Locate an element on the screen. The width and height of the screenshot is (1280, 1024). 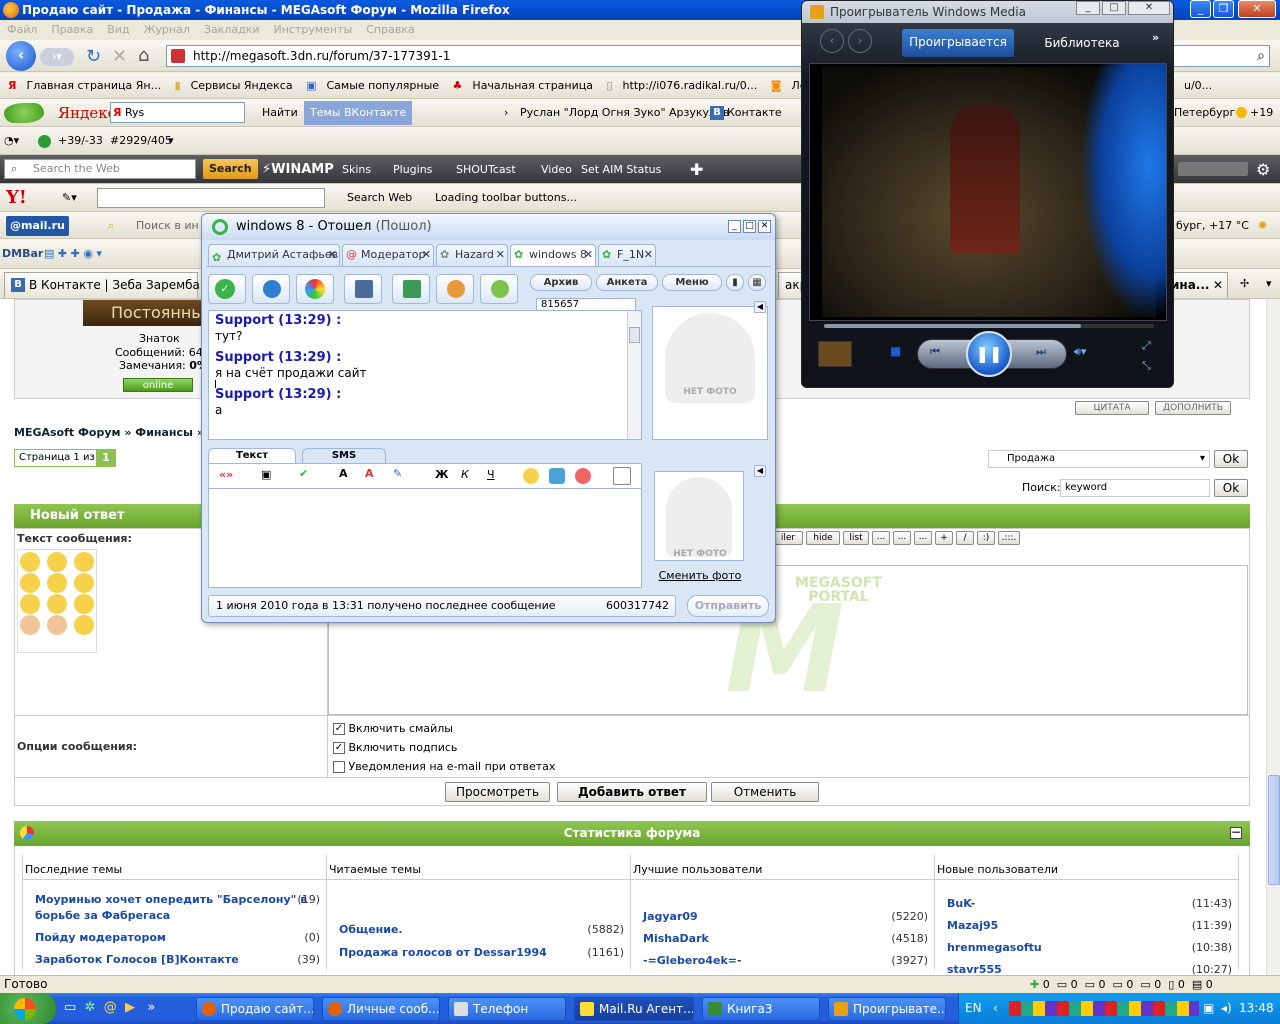
yahoo-logo: Y! is located at coordinates (16, 197).